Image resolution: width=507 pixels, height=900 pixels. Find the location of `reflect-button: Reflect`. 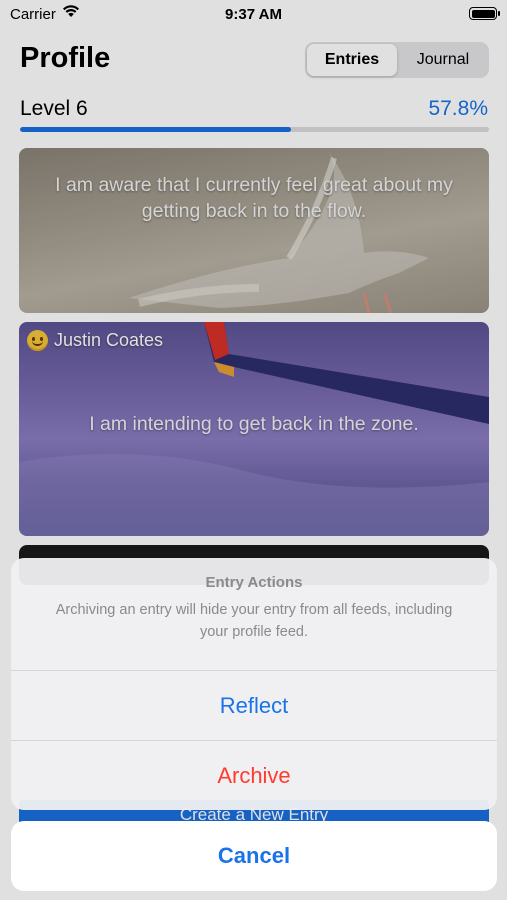

reflect-button: Reflect is located at coordinates (254, 705).